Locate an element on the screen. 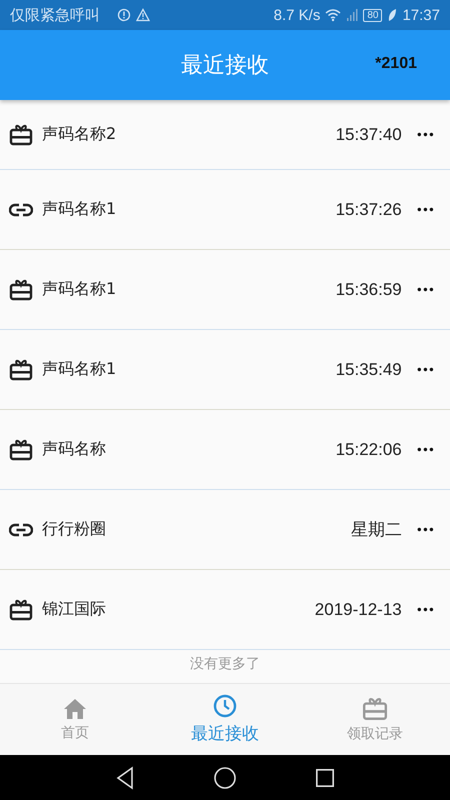  page-title: 最近接收 is located at coordinates (225, 66).